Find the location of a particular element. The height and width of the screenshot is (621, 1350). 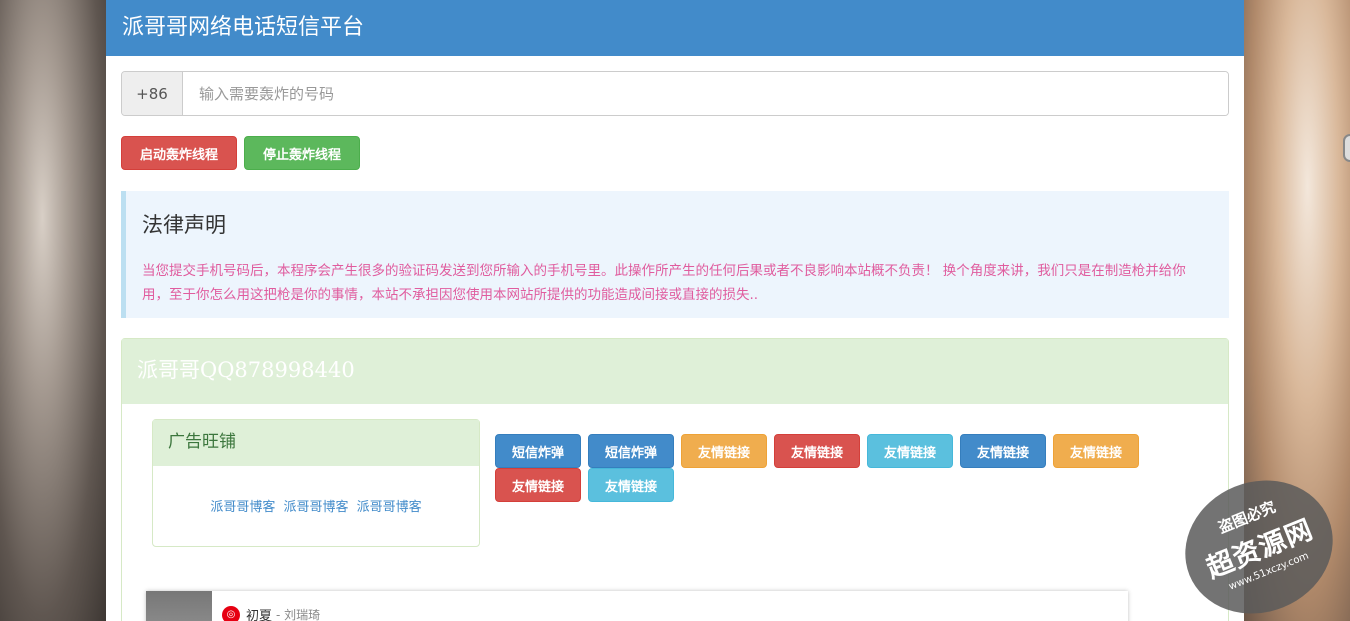

friend-link-3: 友情链接 is located at coordinates (910, 451).